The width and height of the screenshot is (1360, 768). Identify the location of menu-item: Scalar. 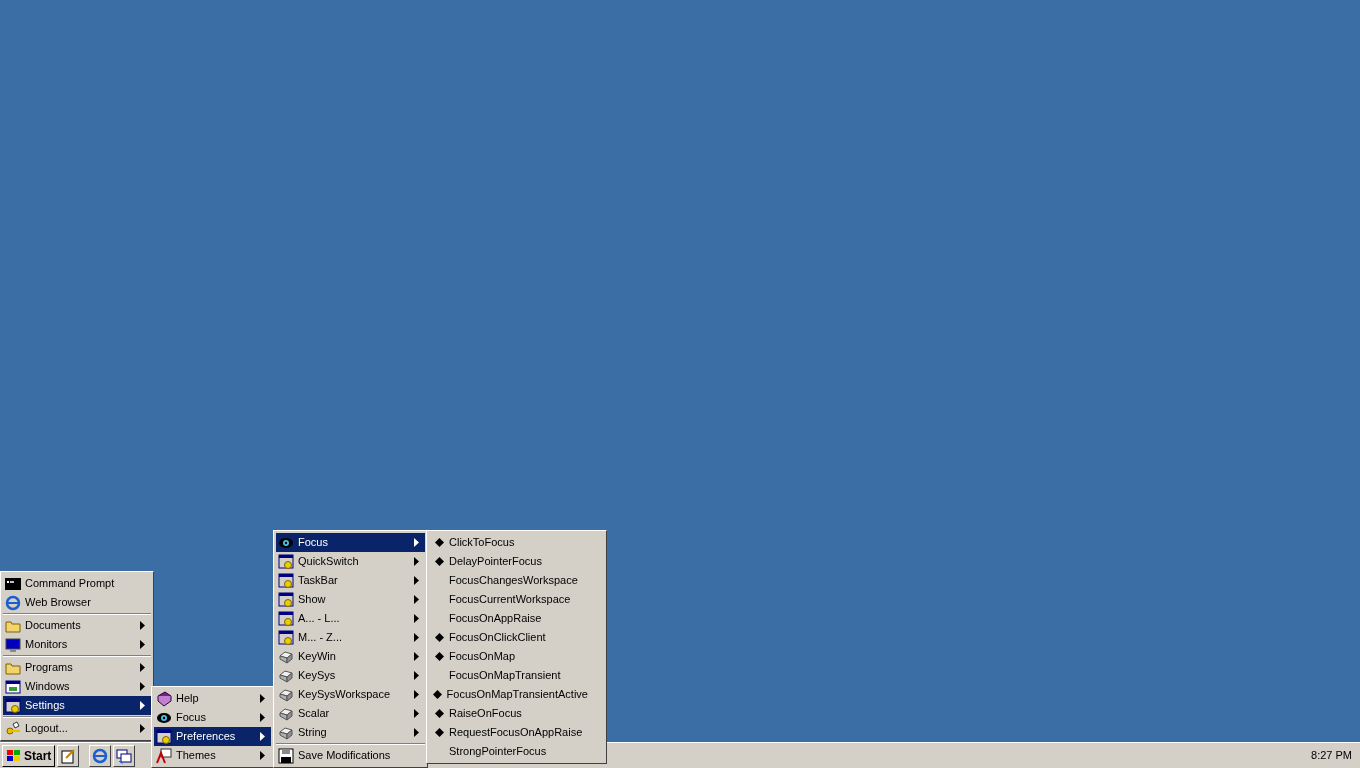
(350, 713).